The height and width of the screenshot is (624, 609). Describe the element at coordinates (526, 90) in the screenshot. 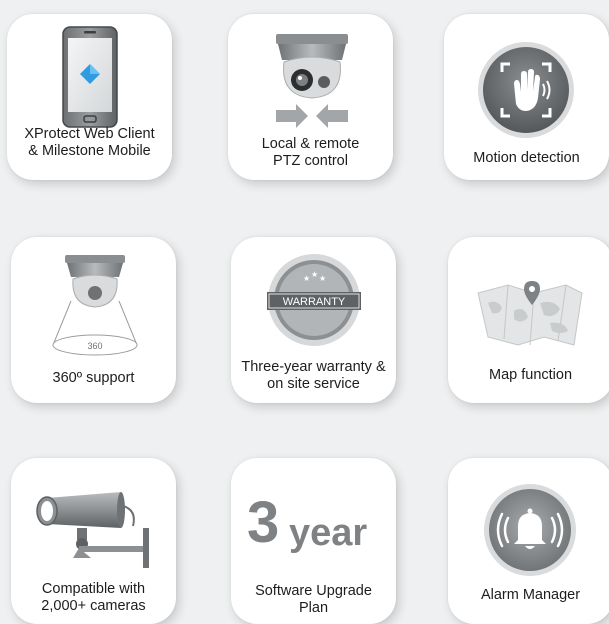

I see `motion-hand-icon` at that location.